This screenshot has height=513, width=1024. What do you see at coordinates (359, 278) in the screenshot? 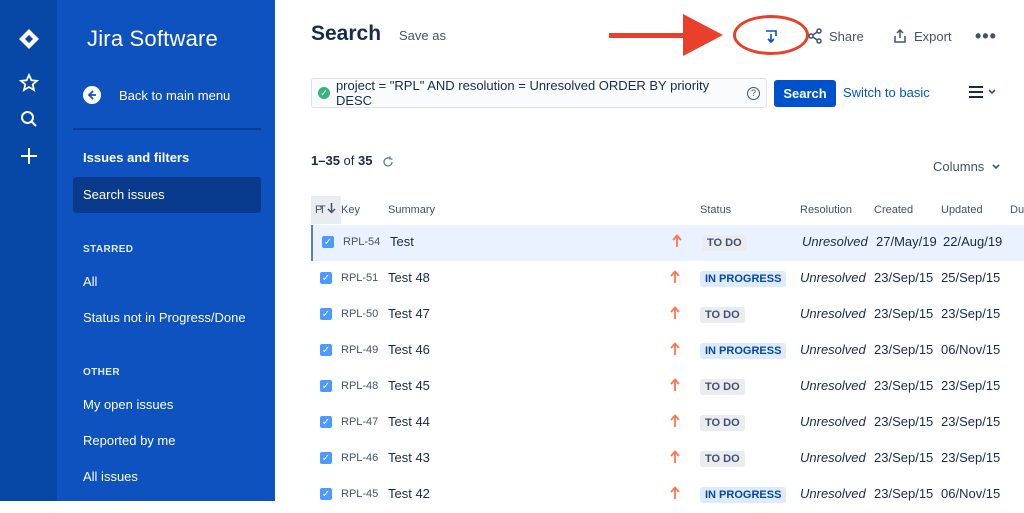
I see `issue-key-link: RPL-51` at bounding box center [359, 278].